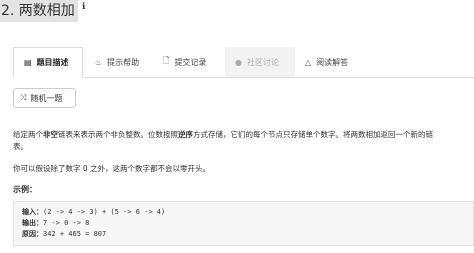  I want to click on input-value: (2 -> 4 -> 3) + (5 -> 6 -> 4), so click(104, 212).